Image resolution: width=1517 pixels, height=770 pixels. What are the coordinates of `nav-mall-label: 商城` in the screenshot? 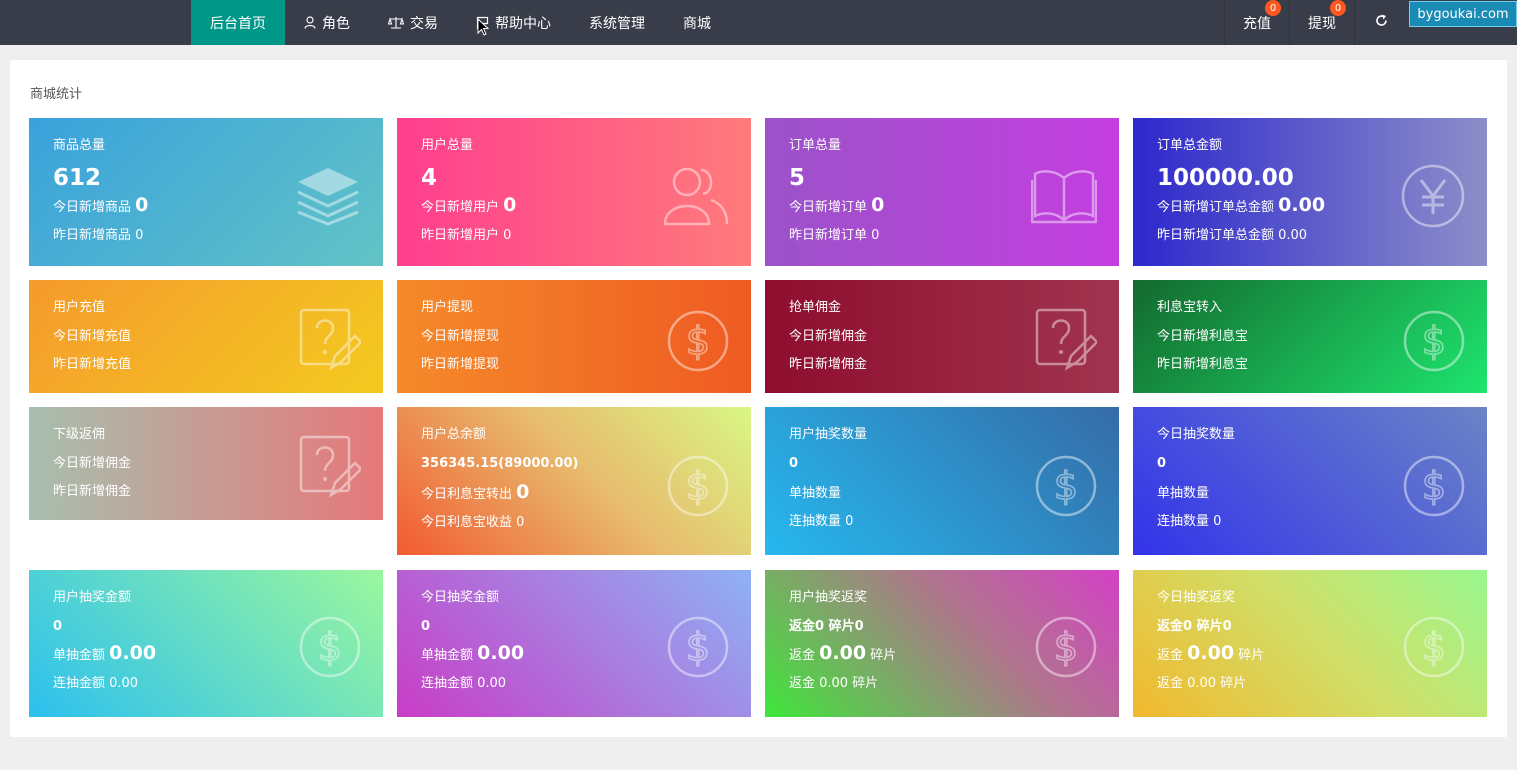 It's located at (697, 23).